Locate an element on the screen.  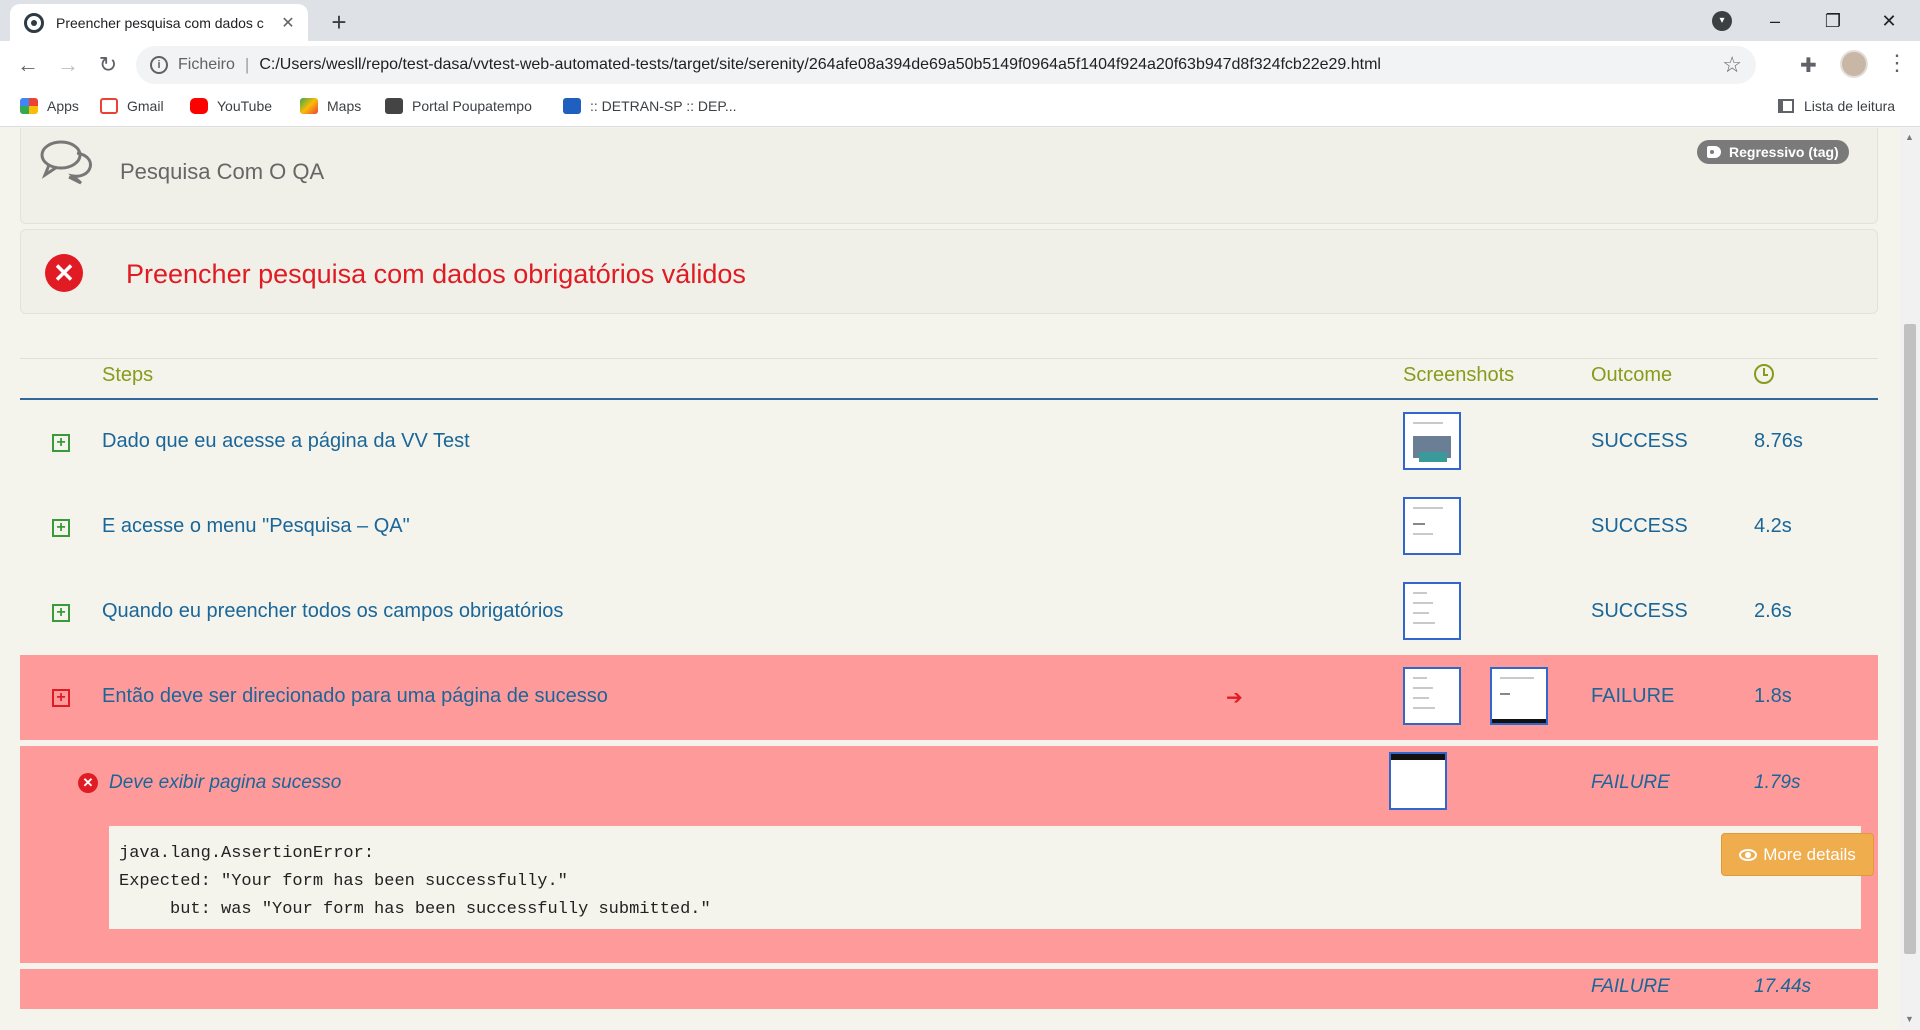
reading-list-label: Lista de leitura is located at coordinates (1850, 106).